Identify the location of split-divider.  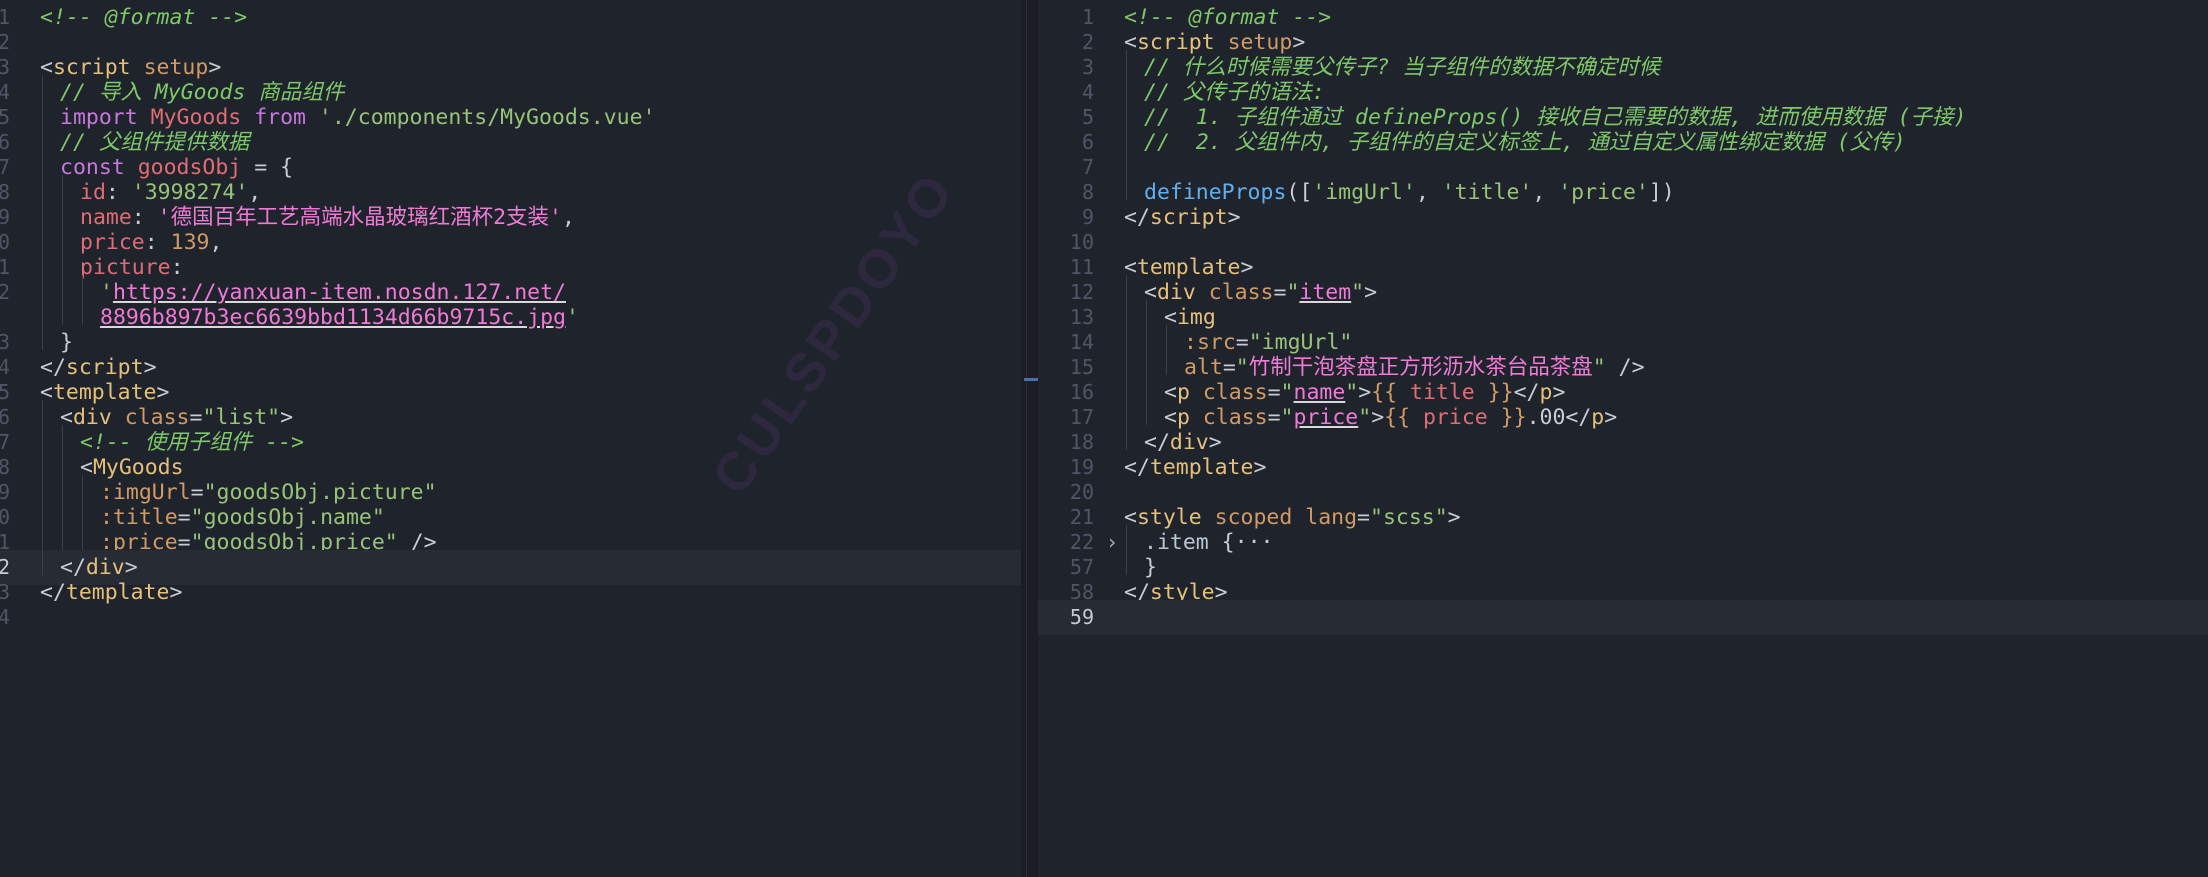
(1029, 438).